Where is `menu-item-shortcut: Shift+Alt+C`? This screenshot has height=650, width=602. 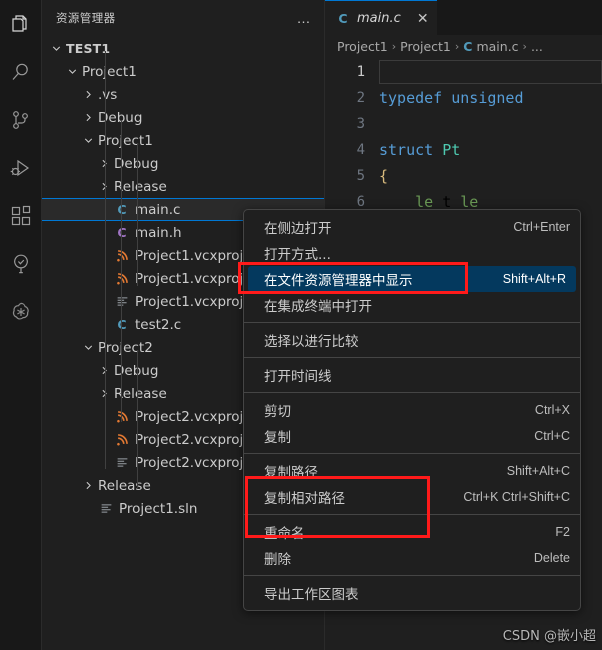 menu-item-shortcut: Shift+Alt+C is located at coordinates (538, 471).